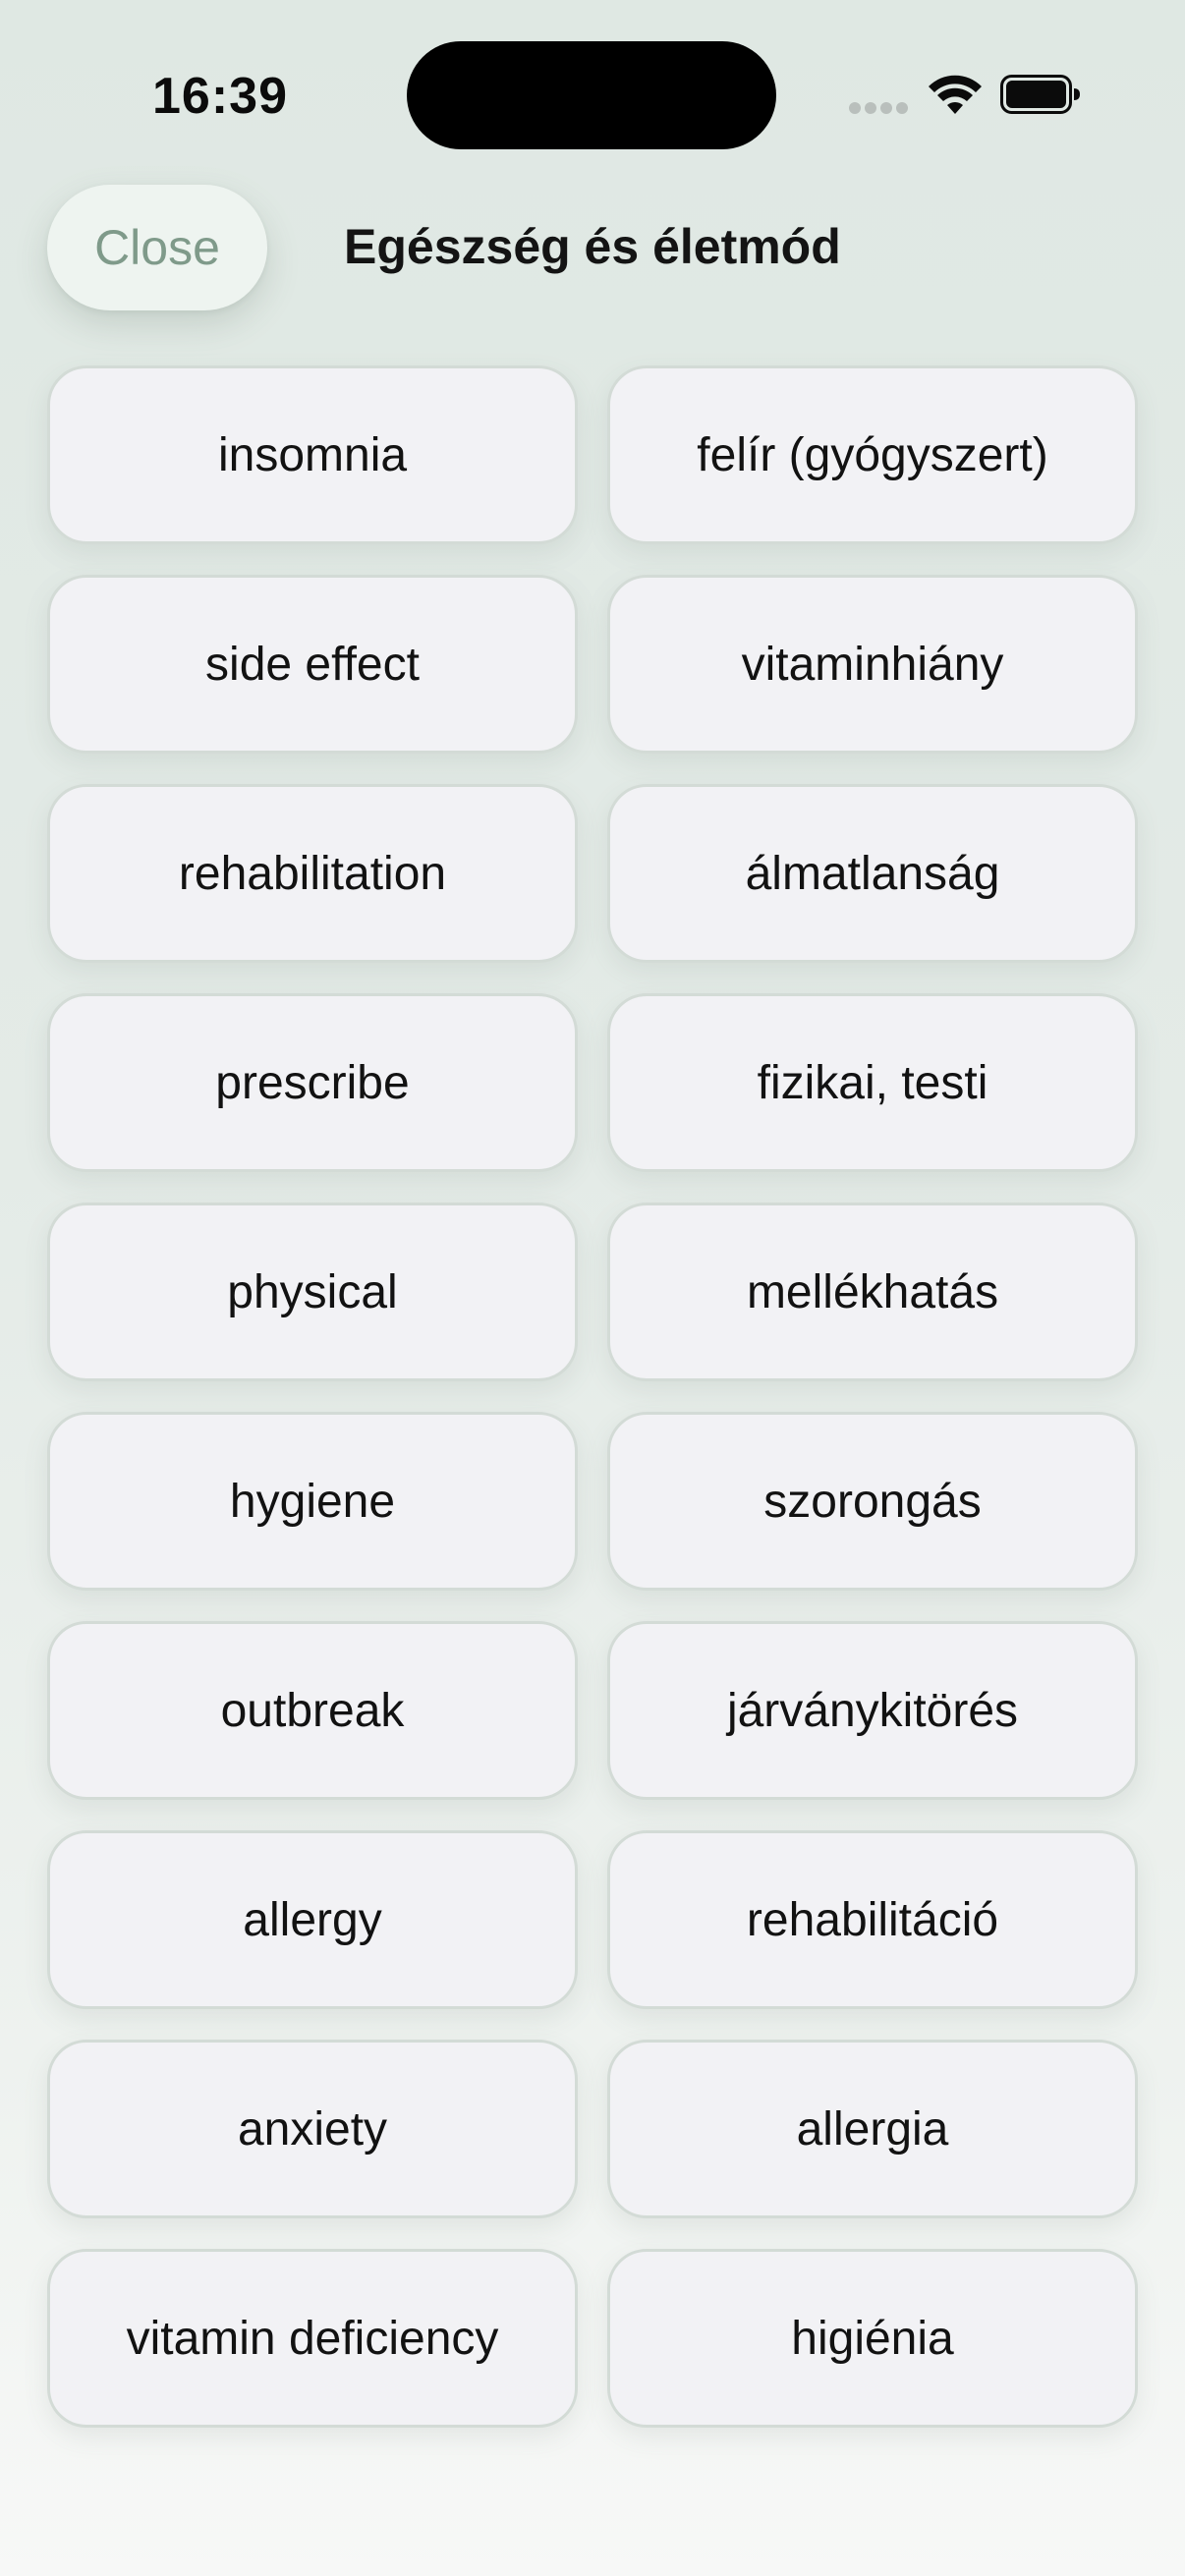 This screenshot has width=1185, height=2576. I want to click on word-tile: fizikai, testi, so click(873, 1082).